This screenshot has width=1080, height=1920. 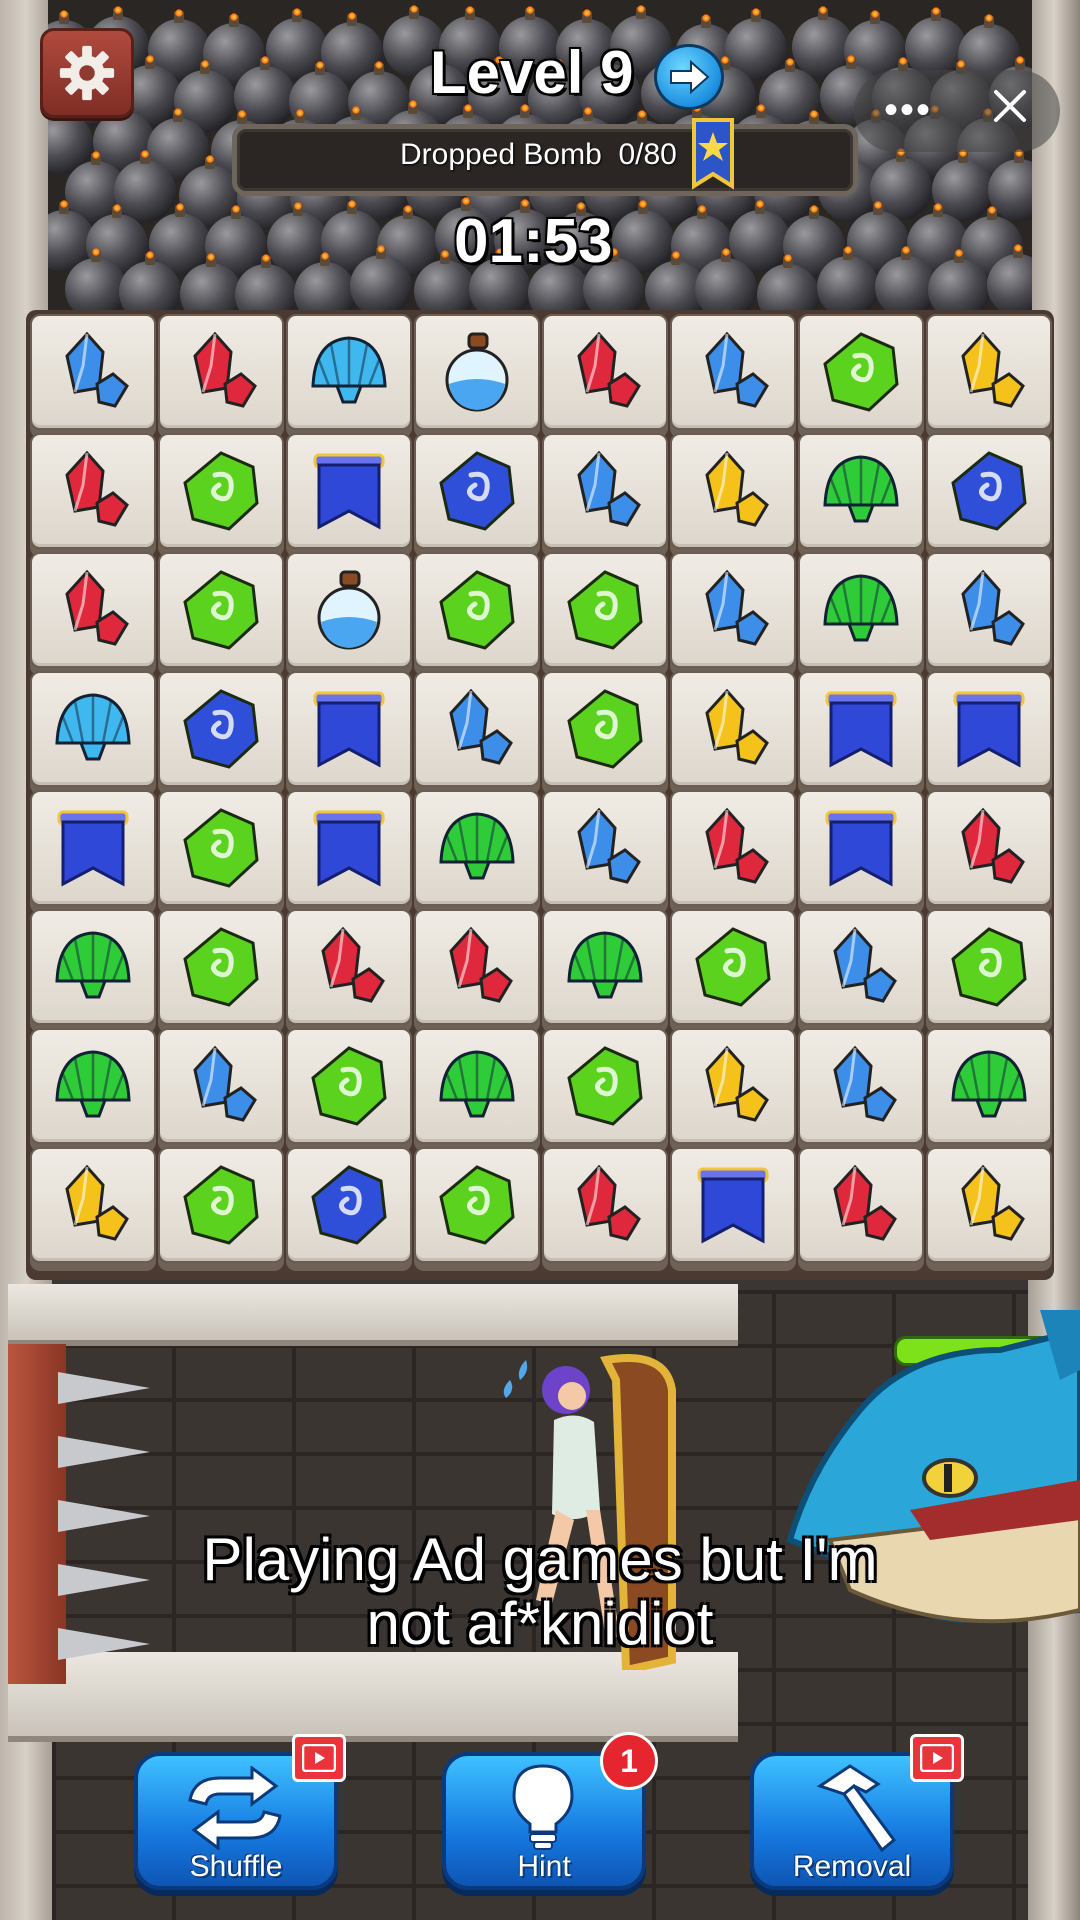 I want to click on progress-label: Dropped Bomb, so click(x=501, y=154).